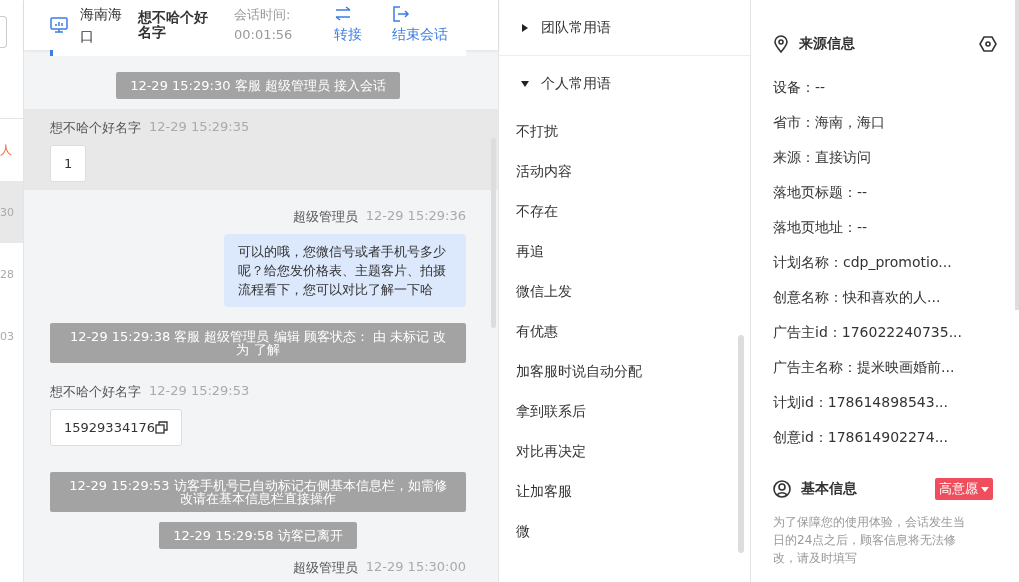 This screenshot has height=582, width=1019. I want to click on phrase-item: 有优惠, so click(624, 331).